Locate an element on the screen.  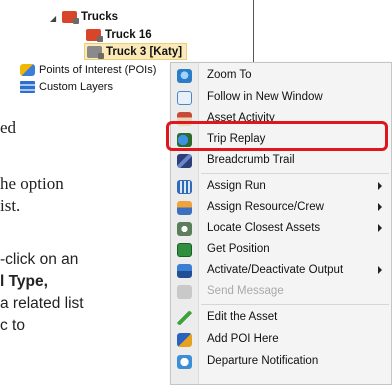
document-line: -click on an is located at coordinates (39, 259).